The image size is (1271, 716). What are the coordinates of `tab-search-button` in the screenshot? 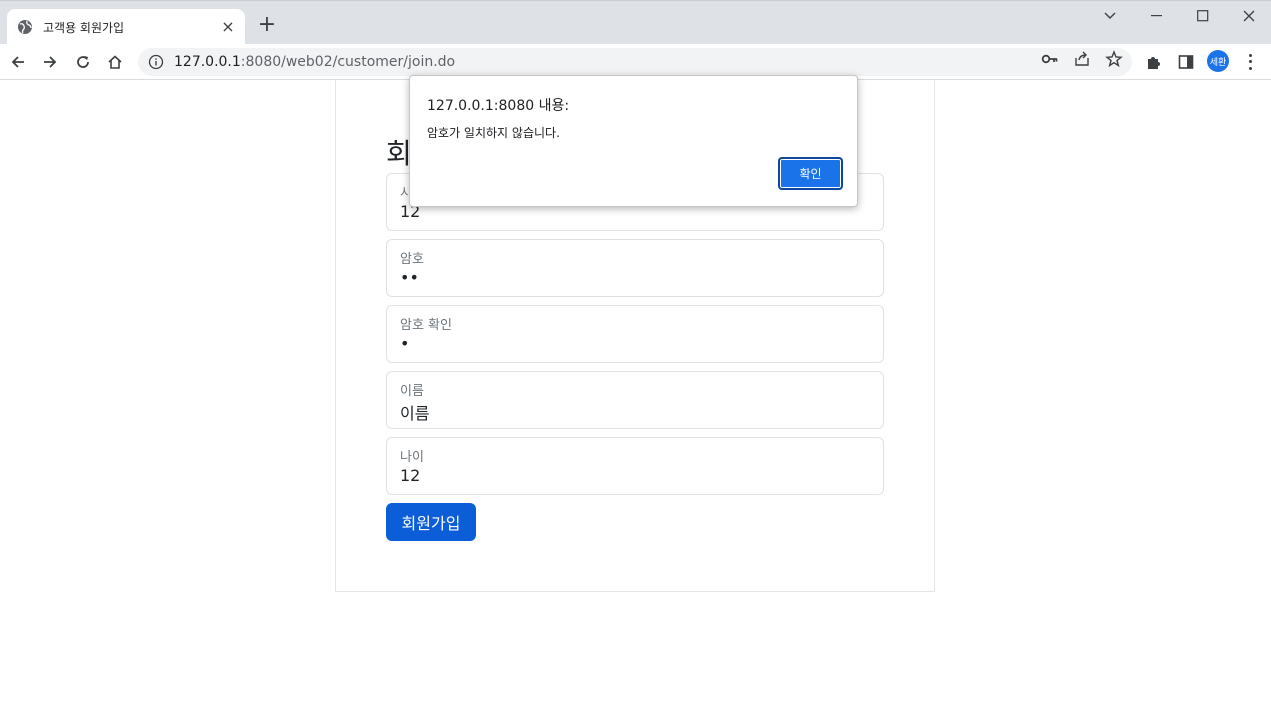 It's located at (1110, 16).